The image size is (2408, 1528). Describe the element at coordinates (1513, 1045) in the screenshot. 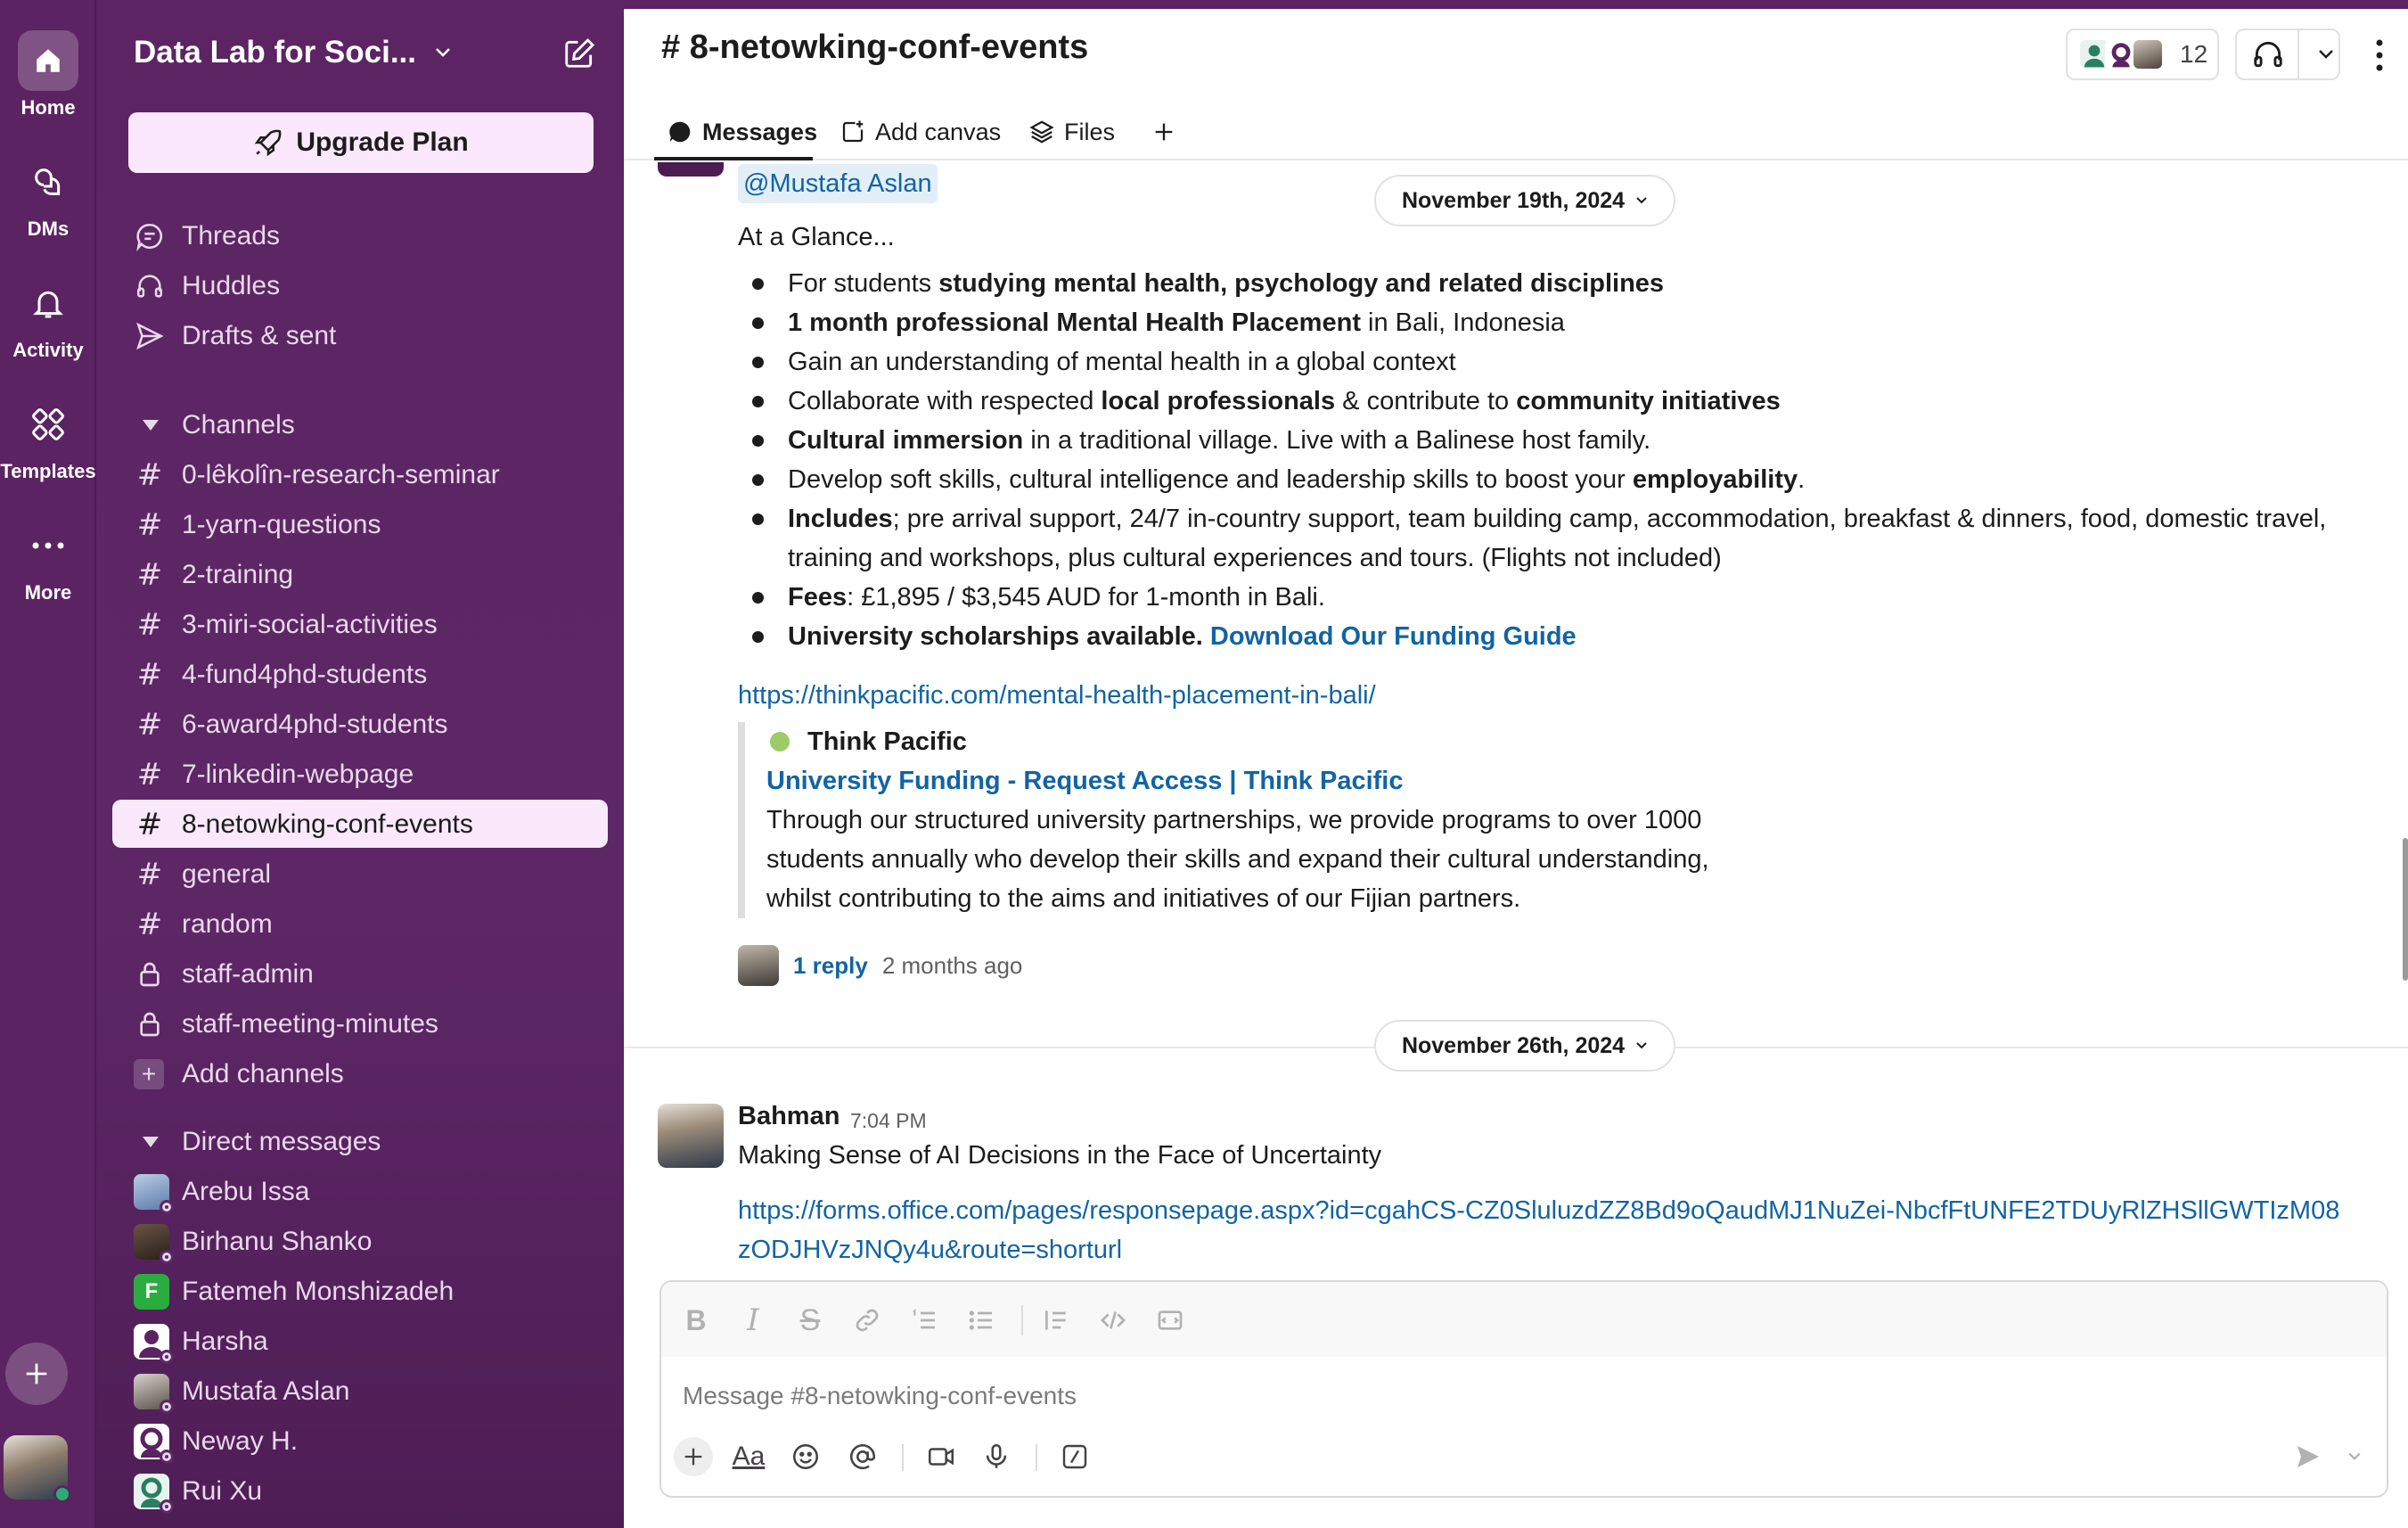

I see `date-label: November 26th, 2024` at that location.